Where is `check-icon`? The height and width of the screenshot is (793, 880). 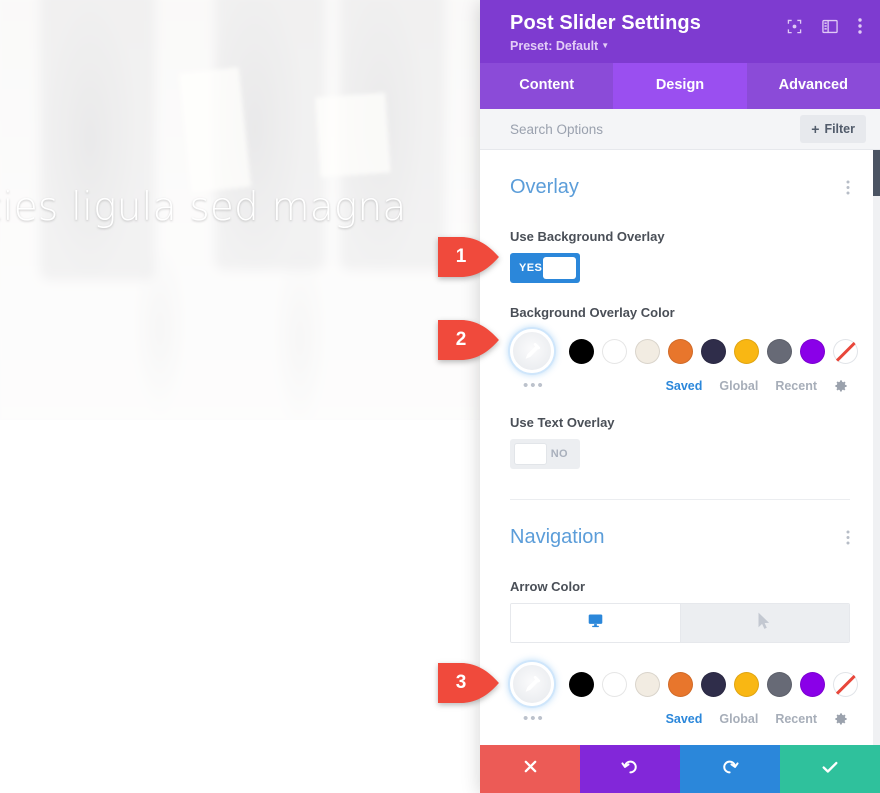 check-icon is located at coordinates (830, 769).